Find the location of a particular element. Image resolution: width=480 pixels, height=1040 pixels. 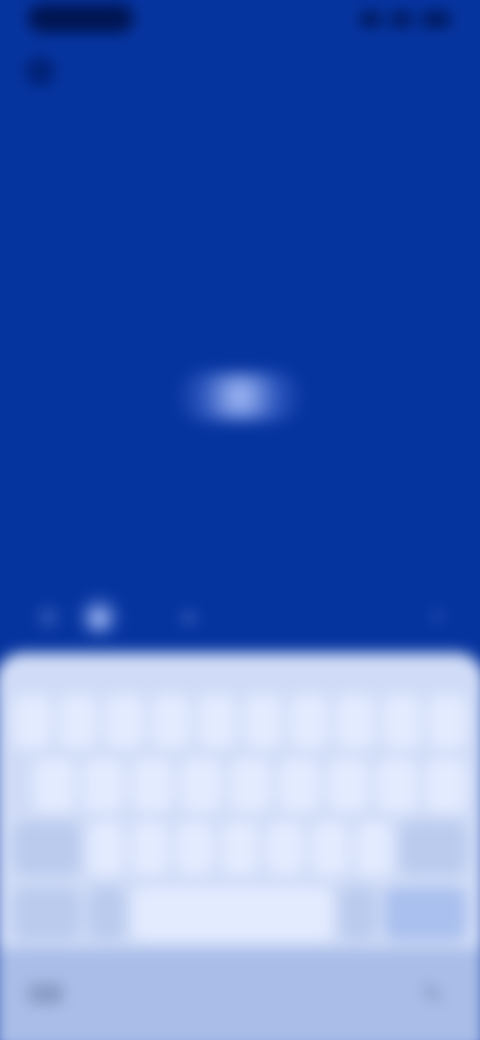

status-time-pill is located at coordinates (80, 18).